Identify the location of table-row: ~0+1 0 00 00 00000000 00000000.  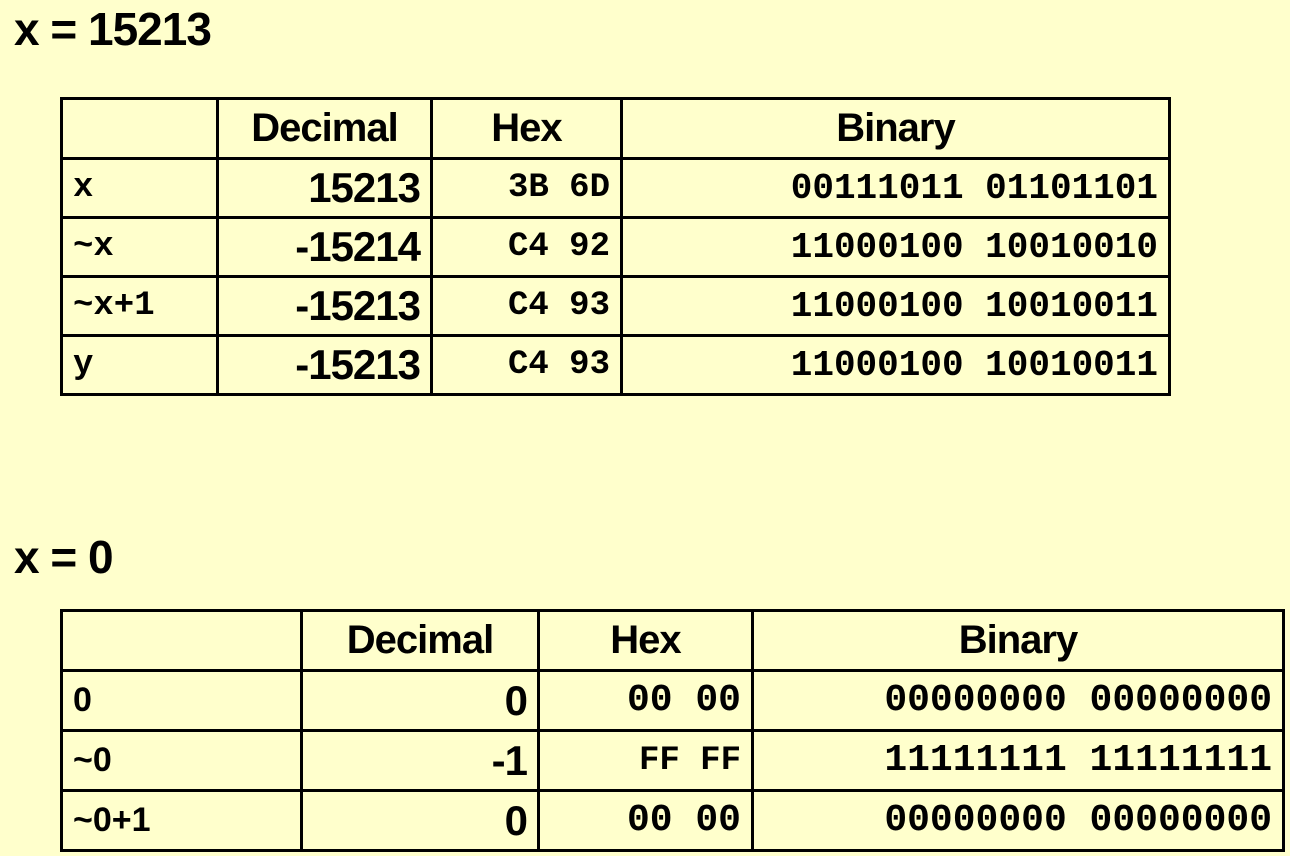
(672, 820).